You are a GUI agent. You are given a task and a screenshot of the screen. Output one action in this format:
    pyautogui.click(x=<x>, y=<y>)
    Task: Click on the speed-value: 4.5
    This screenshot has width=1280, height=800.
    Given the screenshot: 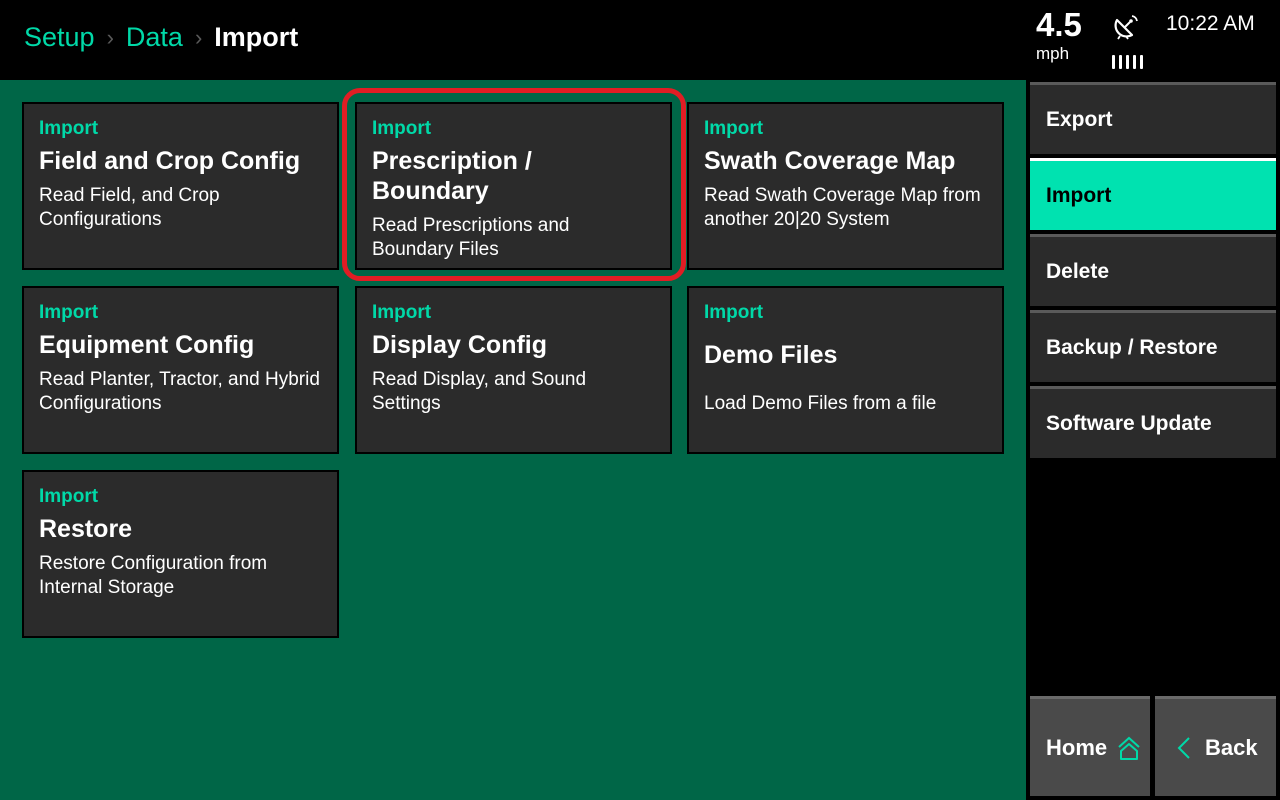 What is the action you would take?
    pyautogui.click(x=1059, y=24)
    